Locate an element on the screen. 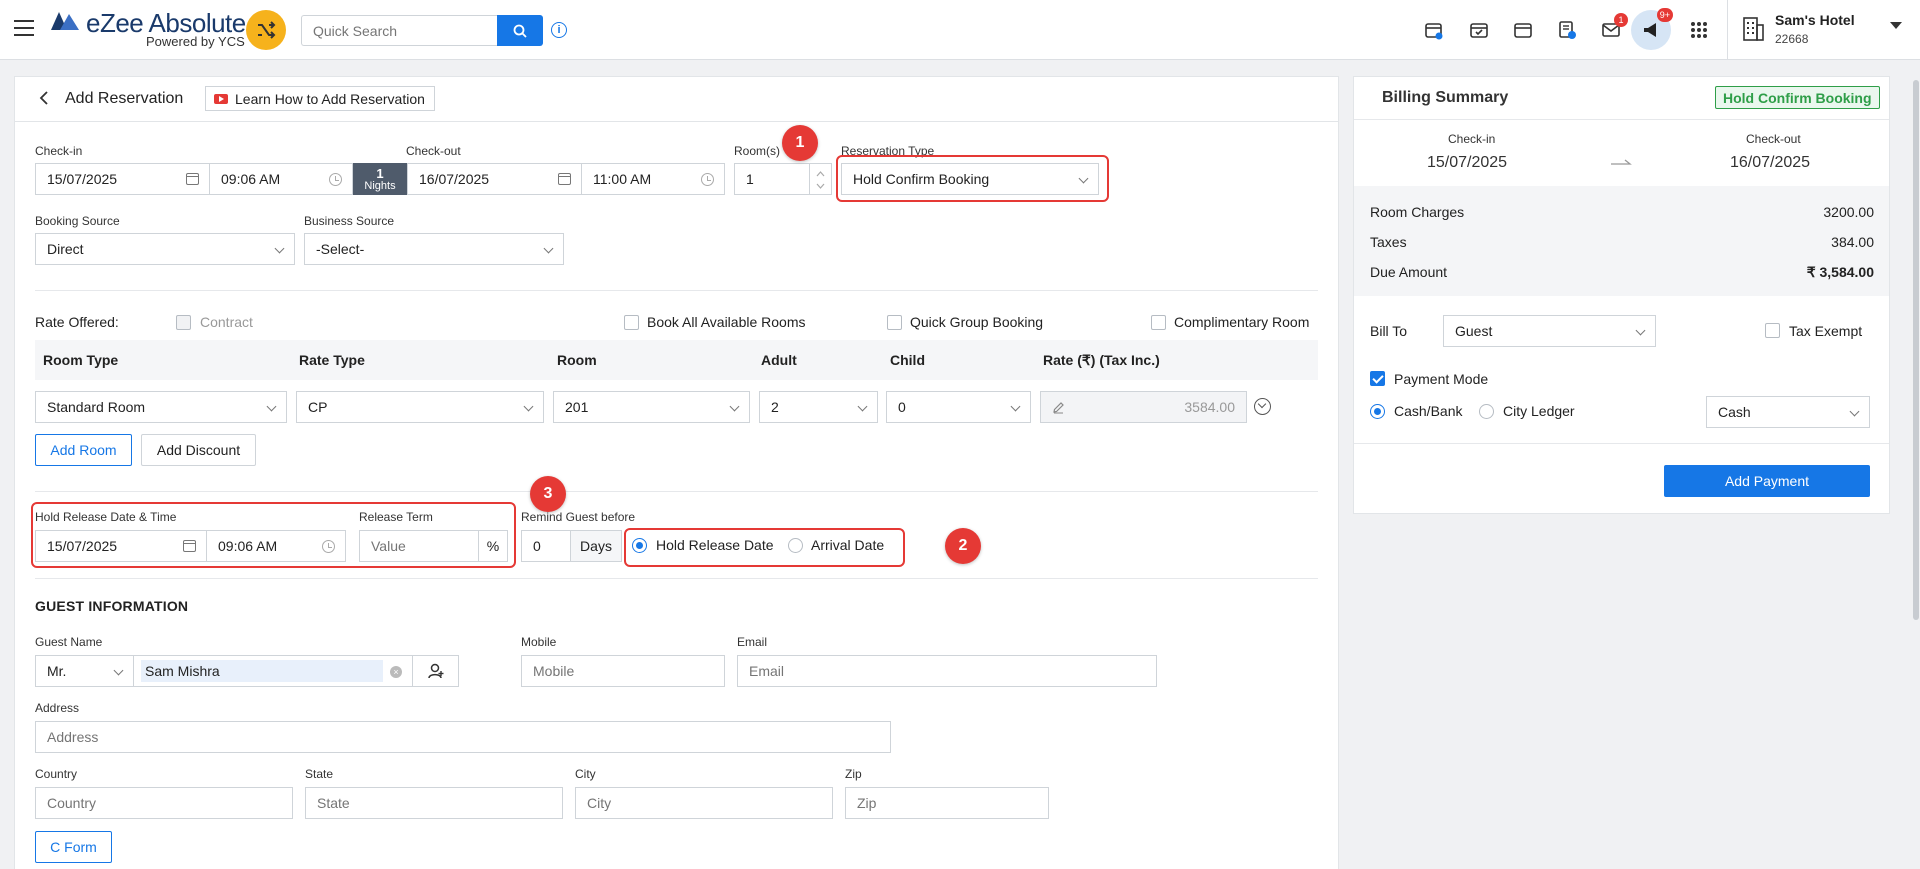  expand-rate-icon is located at coordinates (1262, 406).